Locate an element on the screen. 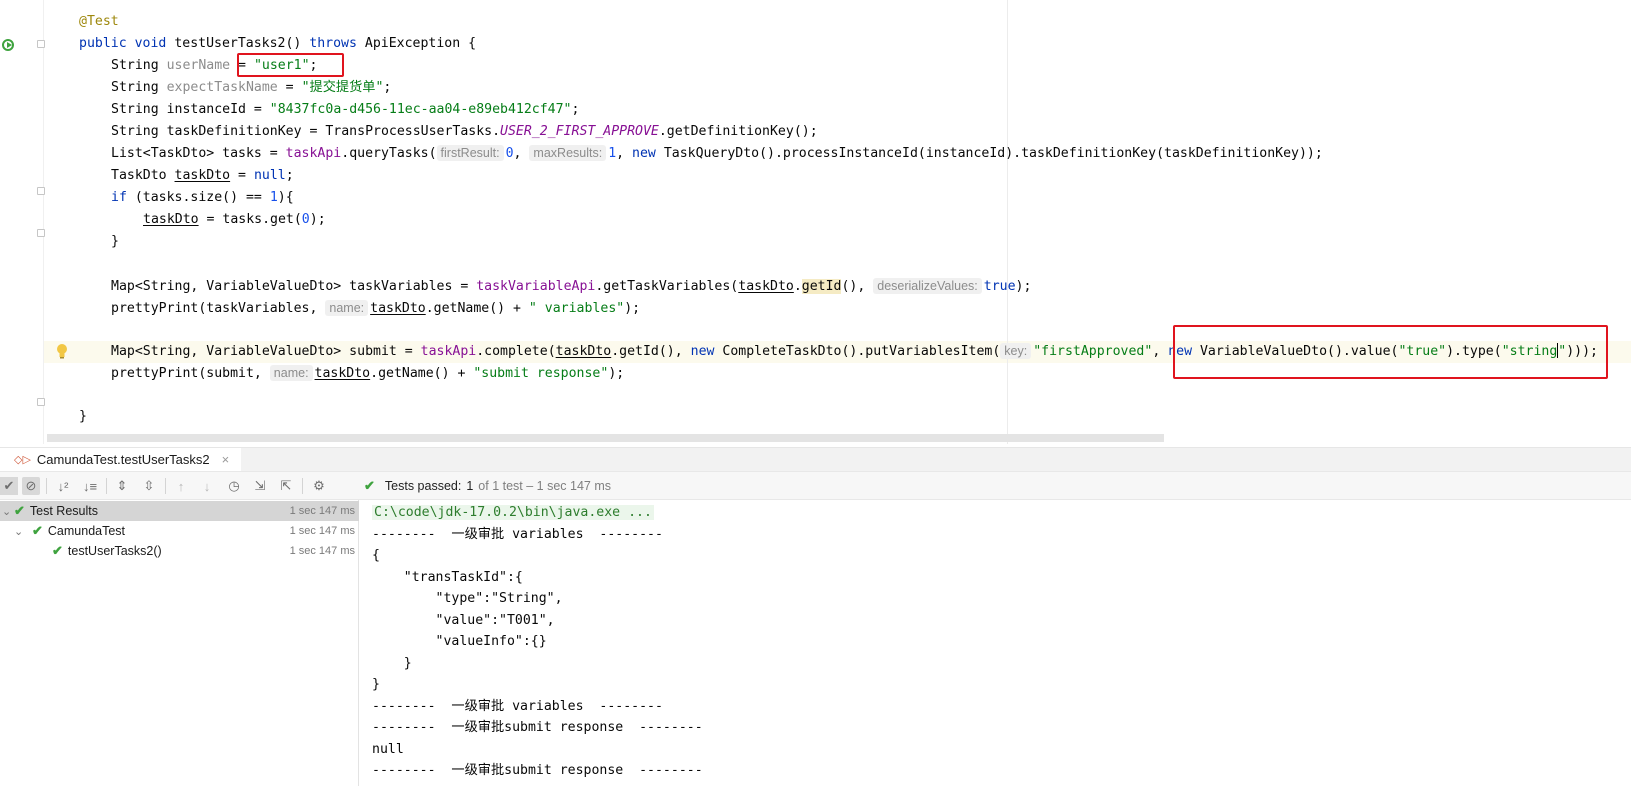  param-hint: deserializeValues: is located at coordinates (927, 286).